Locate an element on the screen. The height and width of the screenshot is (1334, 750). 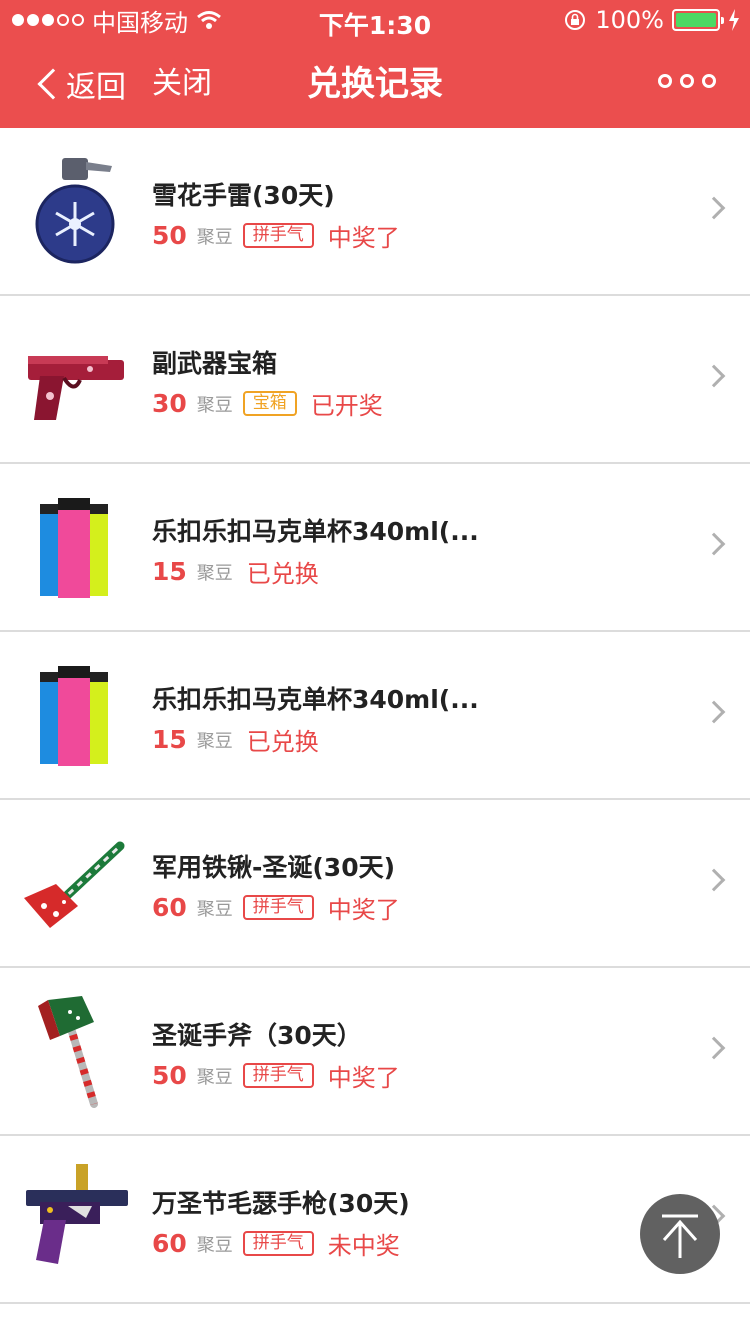
shovel-icon is located at coordinates (74, 884).